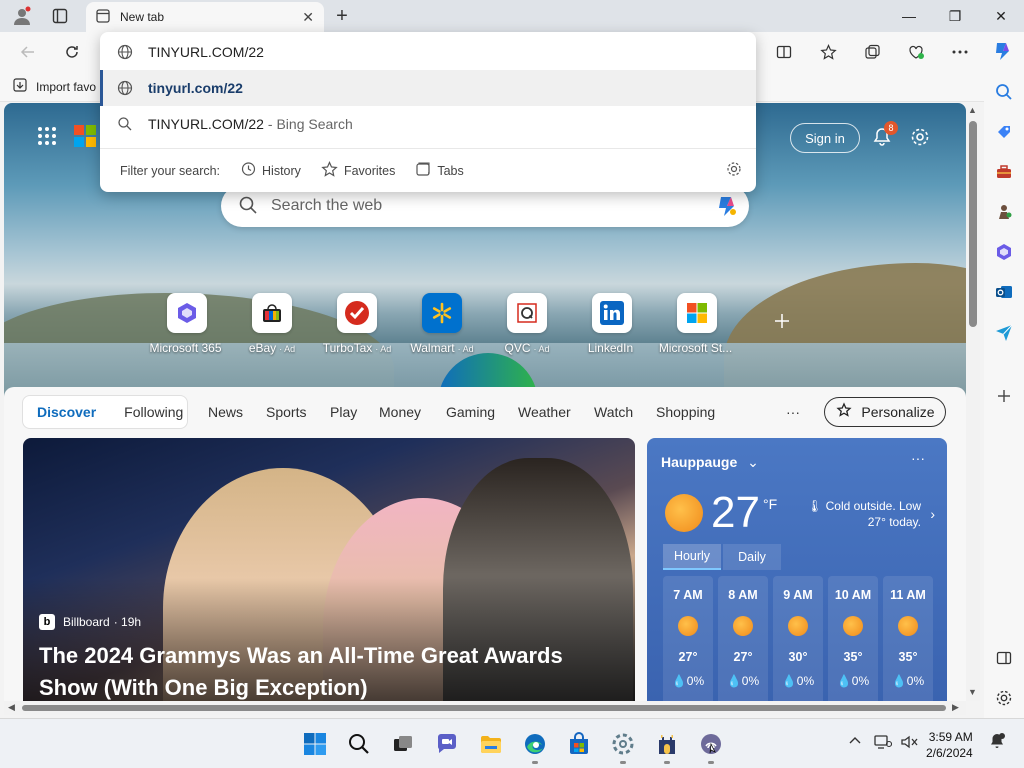  I want to click on start-button-icon, so click(315, 744).